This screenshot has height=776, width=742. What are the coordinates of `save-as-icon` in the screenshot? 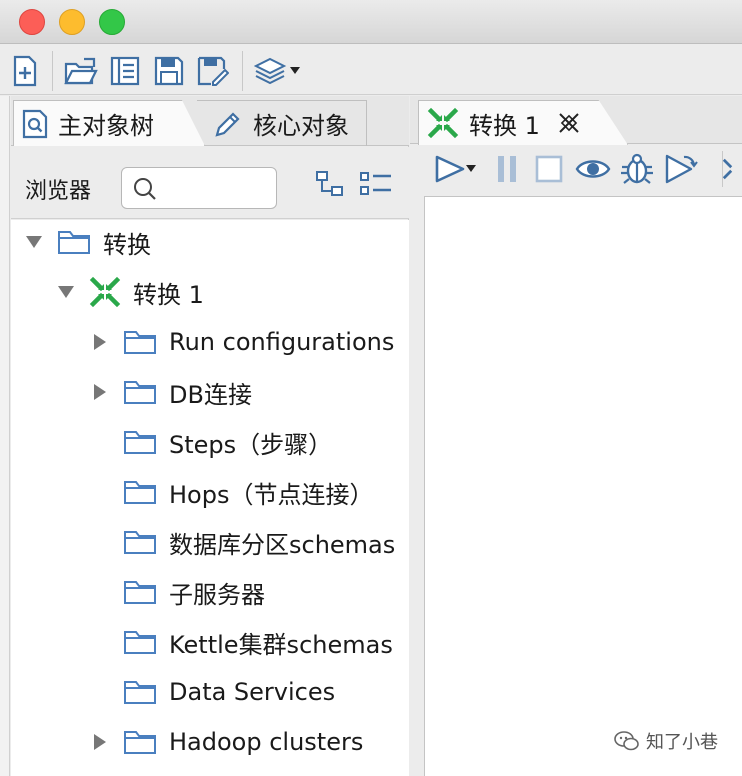 It's located at (213, 71).